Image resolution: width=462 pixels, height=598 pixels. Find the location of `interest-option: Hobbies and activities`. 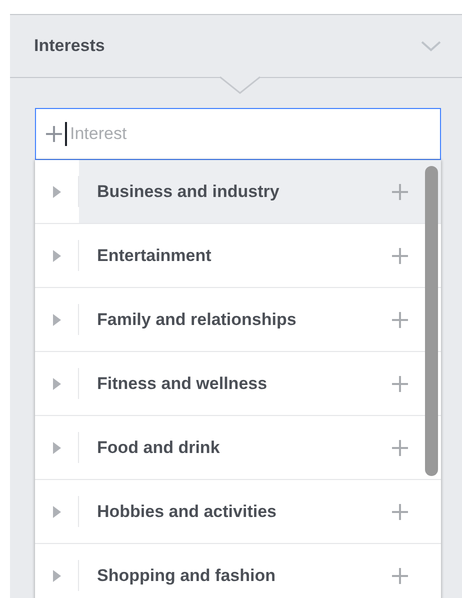

interest-option: Hobbies and activities is located at coordinates (238, 512).